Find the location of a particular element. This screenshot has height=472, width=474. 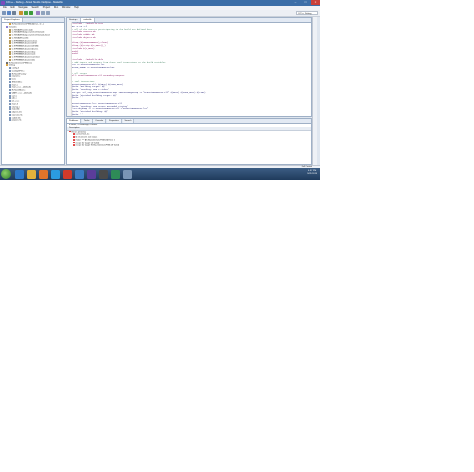

taskbar-clock: 4:37 PM 5/21/2019 is located at coordinates (312, 173).